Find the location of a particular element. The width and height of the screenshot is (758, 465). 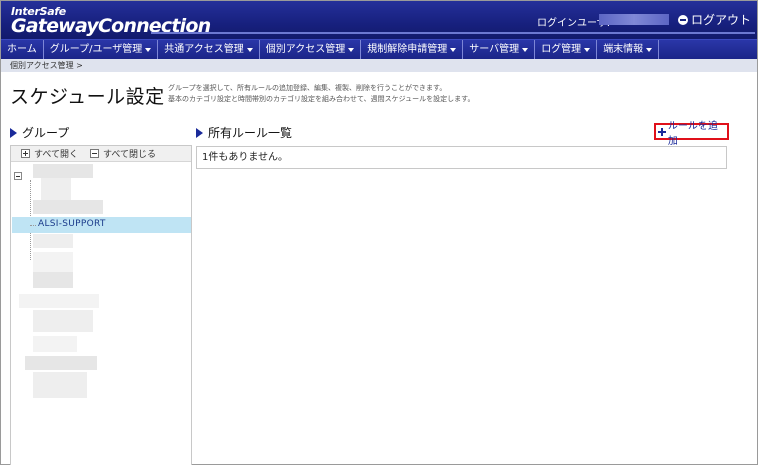

nav-unblock-request-mgmt: 規制解除申請管理 is located at coordinates (412, 49).